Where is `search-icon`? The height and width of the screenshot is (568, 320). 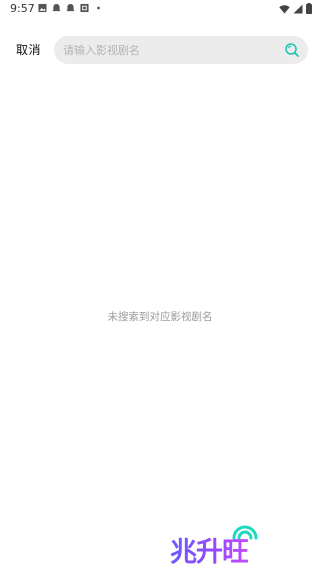 search-icon is located at coordinates (292, 50).